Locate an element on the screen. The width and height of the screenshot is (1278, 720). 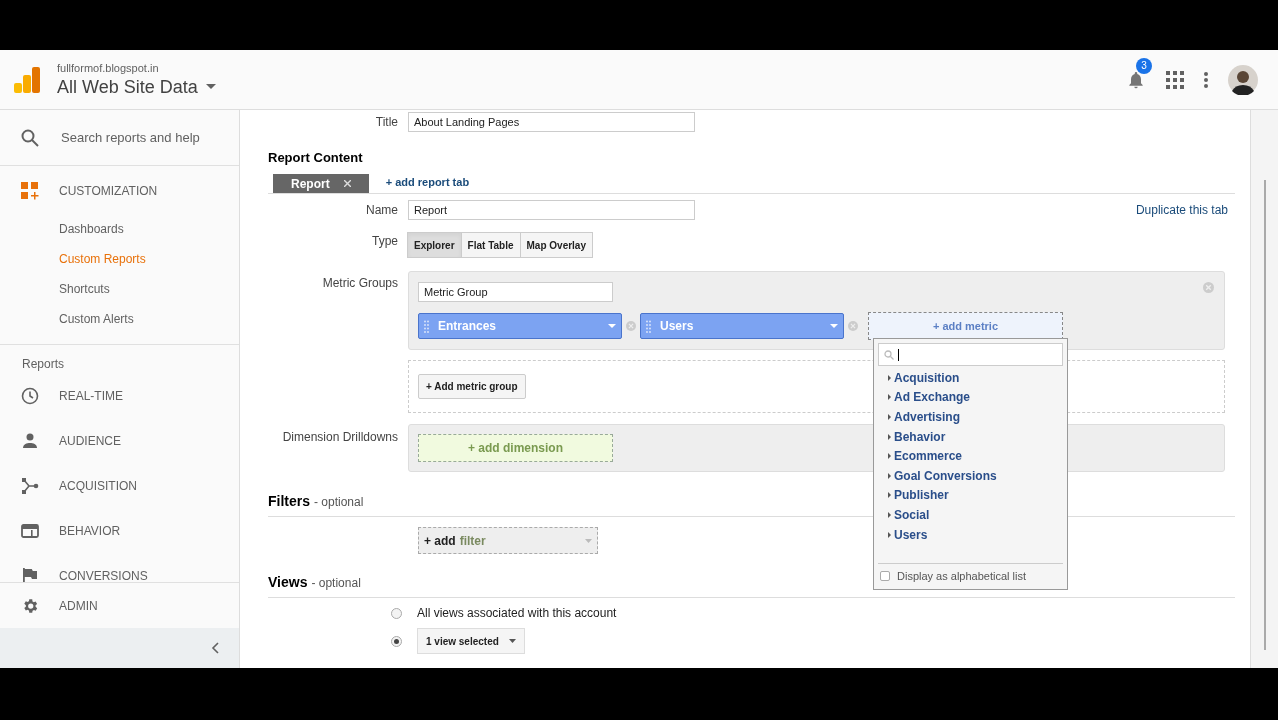
sidebar-item: AUDIENCE is located at coordinates (90, 440).